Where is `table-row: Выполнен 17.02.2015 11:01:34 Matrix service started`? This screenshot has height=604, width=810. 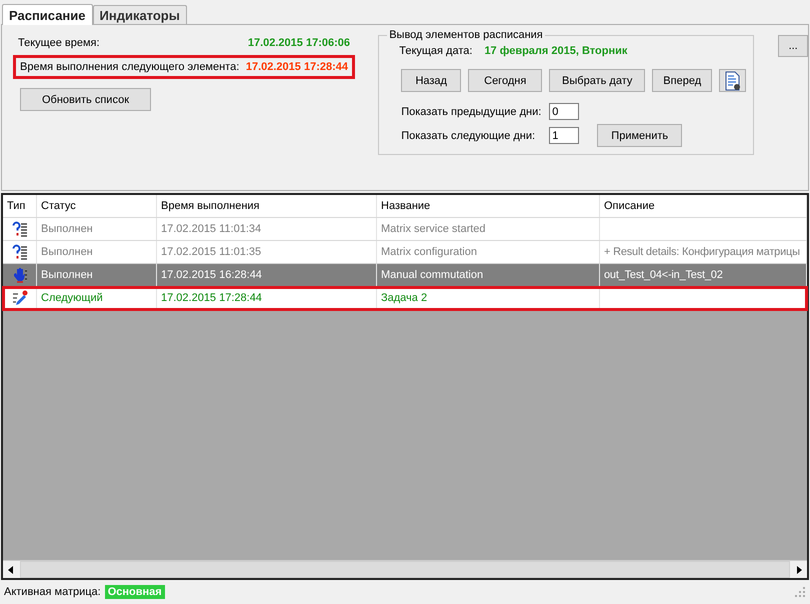
table-row: Выполнен 17.02.2015 11:01:34 Matrix service started is located at coordinates (405, 229).